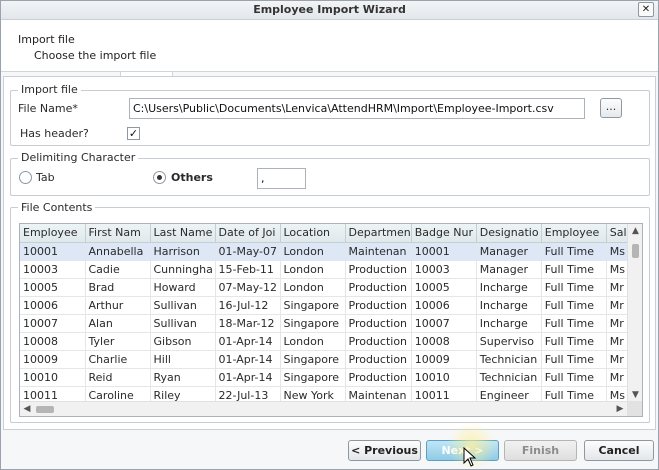 This screenshot has height=470, width=659. What do you see at coordinates (509, 233) in the screenshot?
I see `column-header: Designatio` at bounding box center [509, 233].